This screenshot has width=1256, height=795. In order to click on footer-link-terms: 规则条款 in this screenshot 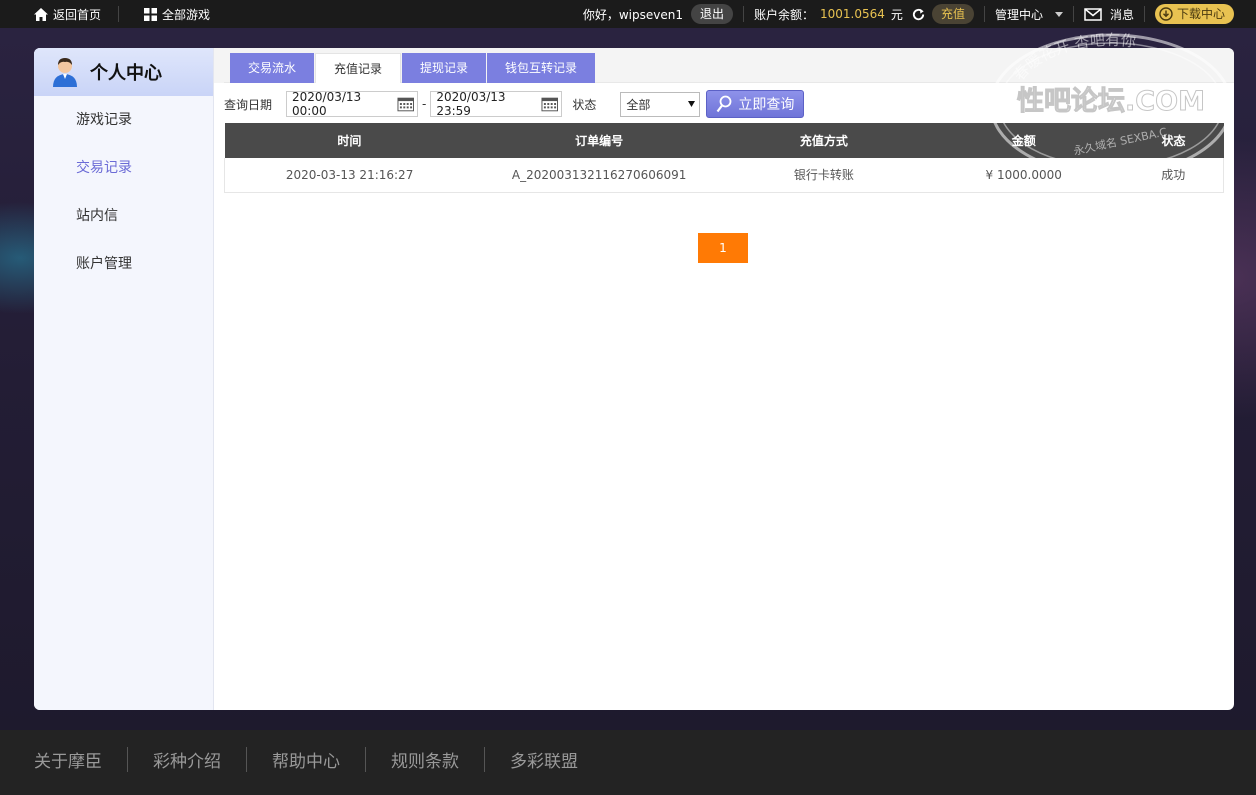, I will do `click(424, 759)`.